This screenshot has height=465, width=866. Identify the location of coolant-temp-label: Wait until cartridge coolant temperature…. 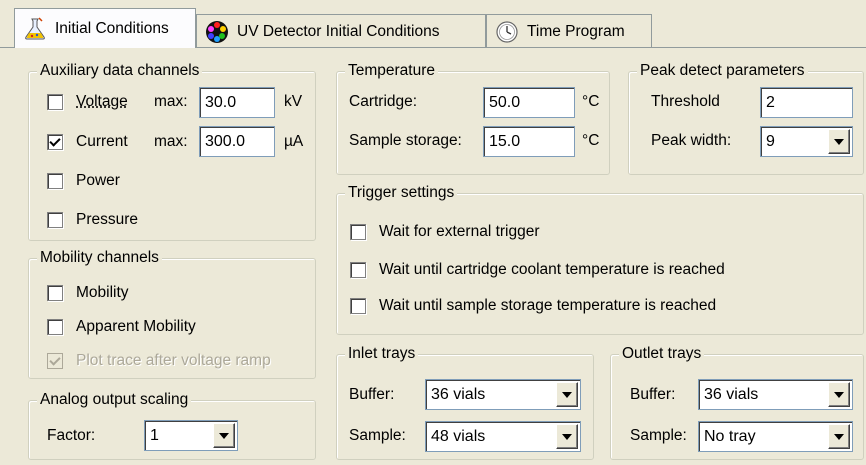
(552, 269).